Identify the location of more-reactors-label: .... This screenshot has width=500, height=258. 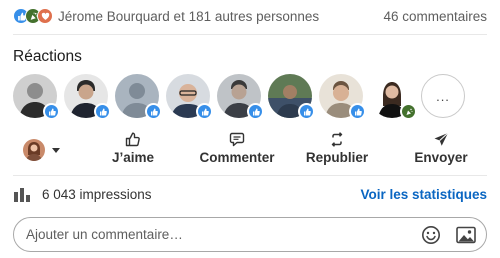
(443, 96).